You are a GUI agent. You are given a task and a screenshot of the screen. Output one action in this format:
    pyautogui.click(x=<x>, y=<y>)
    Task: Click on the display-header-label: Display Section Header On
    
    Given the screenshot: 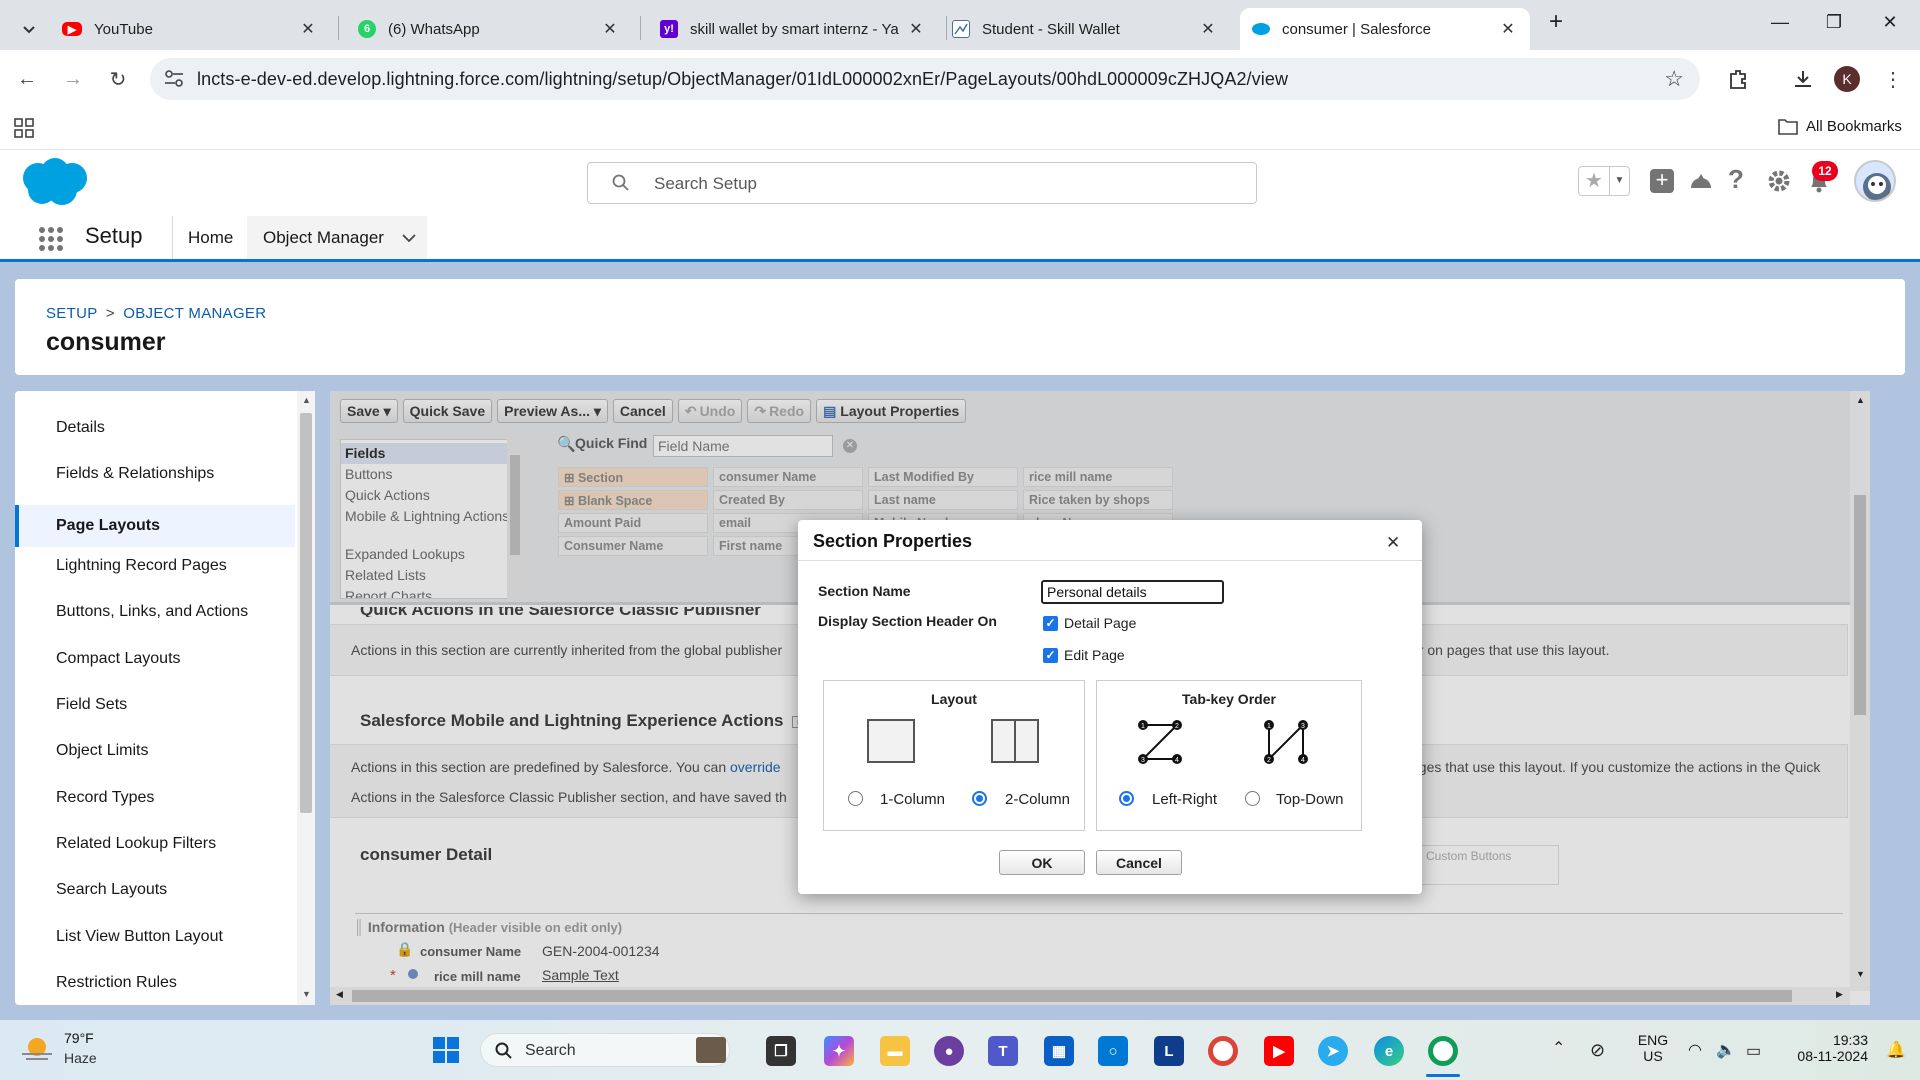 What is the action you would take?
    pyautogui.click(x=907, y=621)
    